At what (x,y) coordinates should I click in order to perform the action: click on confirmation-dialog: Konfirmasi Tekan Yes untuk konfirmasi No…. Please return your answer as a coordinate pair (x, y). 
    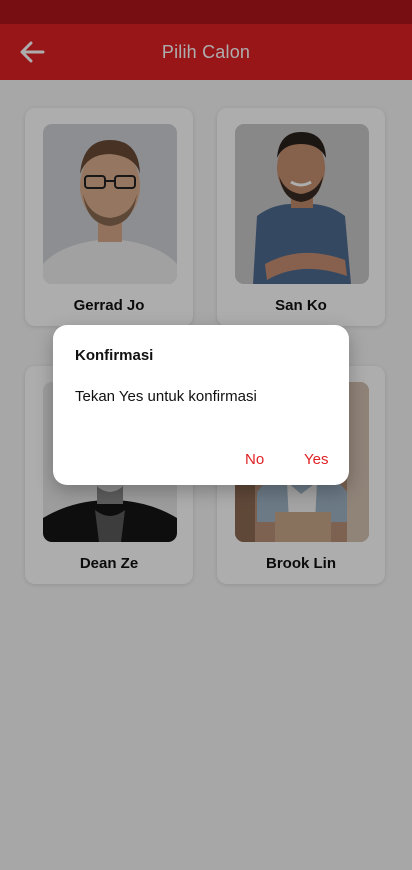
    Looking at the image, I should click on (201, 405).